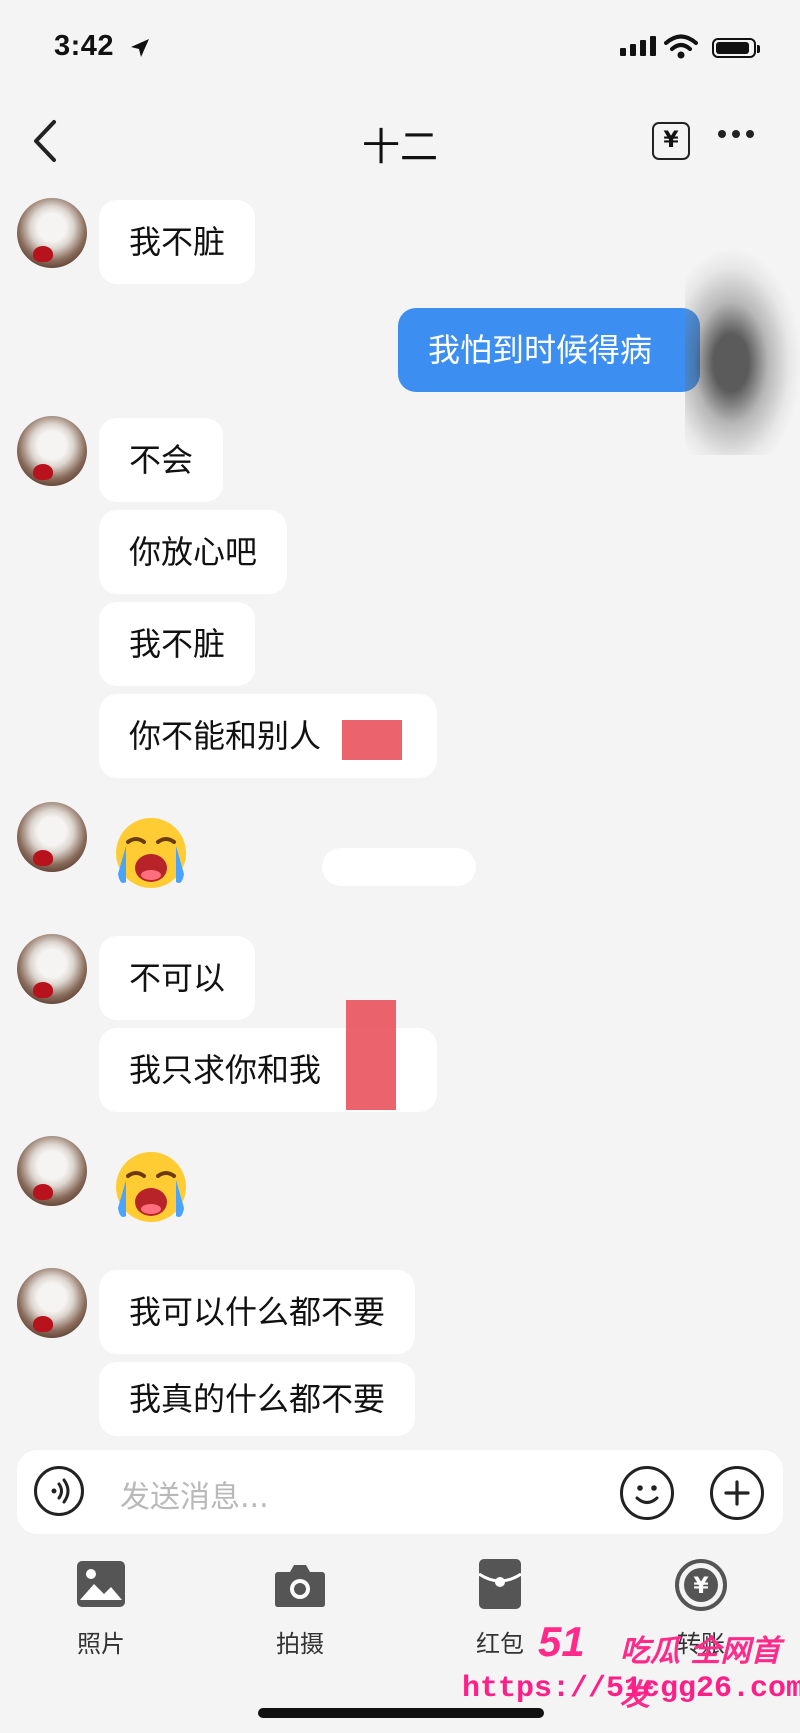 The height and width of the screenshot is (1733, 800). Describe the element at coordinates (45, 143) in the screenshot. I see `back-chevron-icon` at that location.